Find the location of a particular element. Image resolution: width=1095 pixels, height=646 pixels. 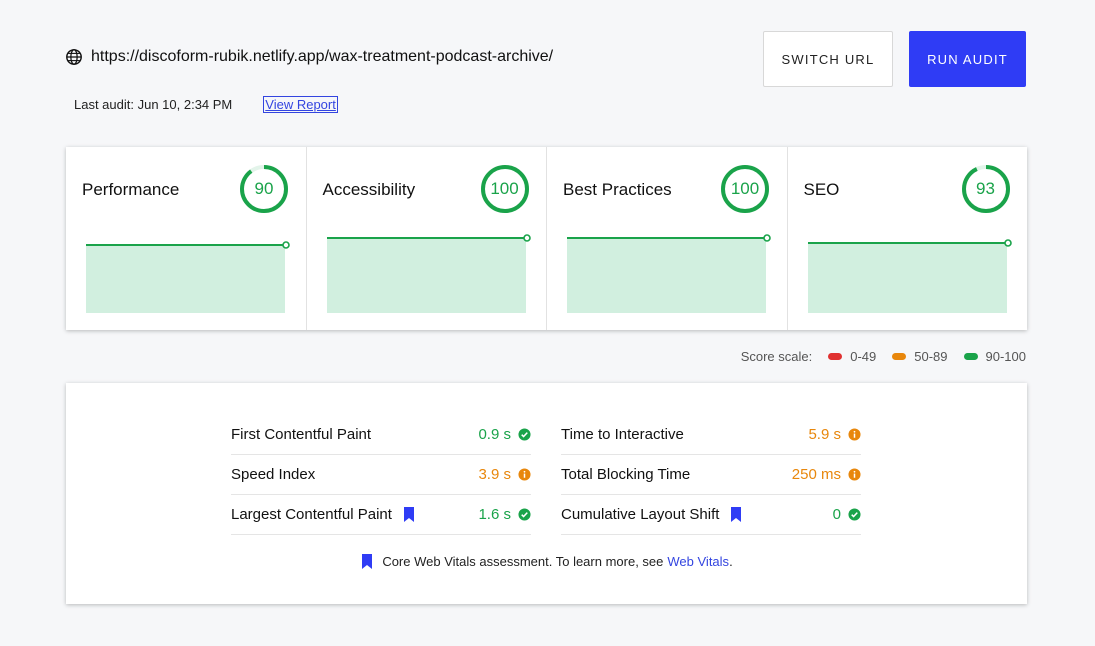

card-title: Performance is located at coordinates (131, 189).